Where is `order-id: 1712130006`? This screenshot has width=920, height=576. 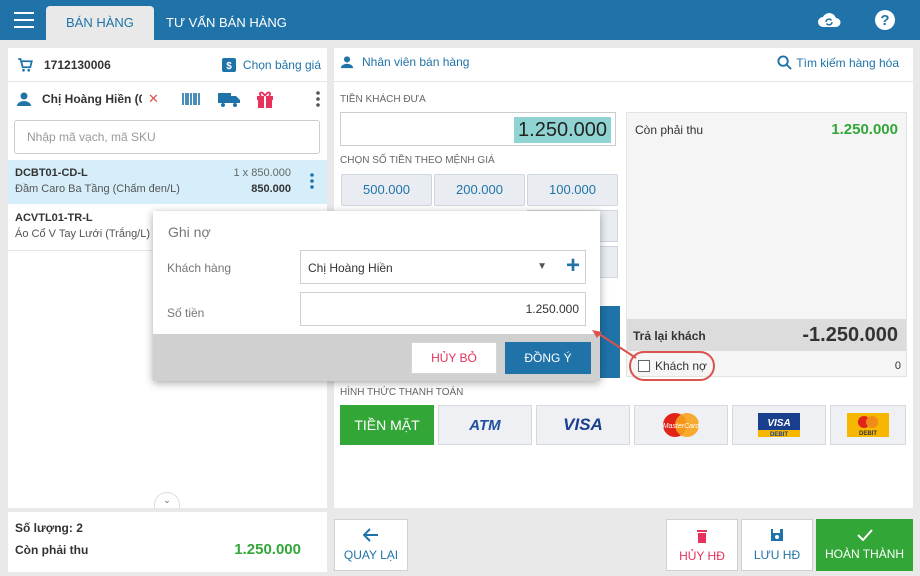 order-id: 1712130006 is located at coordinates (77, 65).